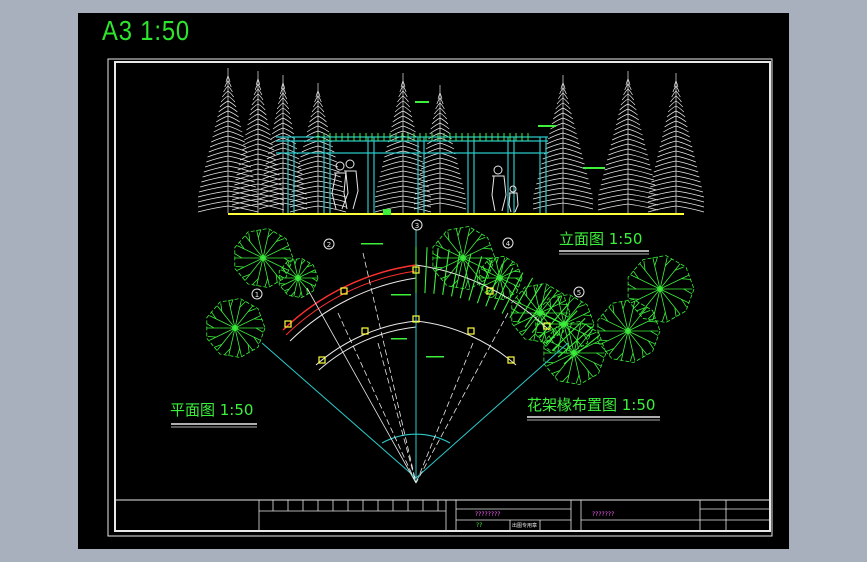  What do you see at coordinates (466, 343) in the screenshot?
I see `rafter-beam-arc-inner` at bounding box center [466, 343].